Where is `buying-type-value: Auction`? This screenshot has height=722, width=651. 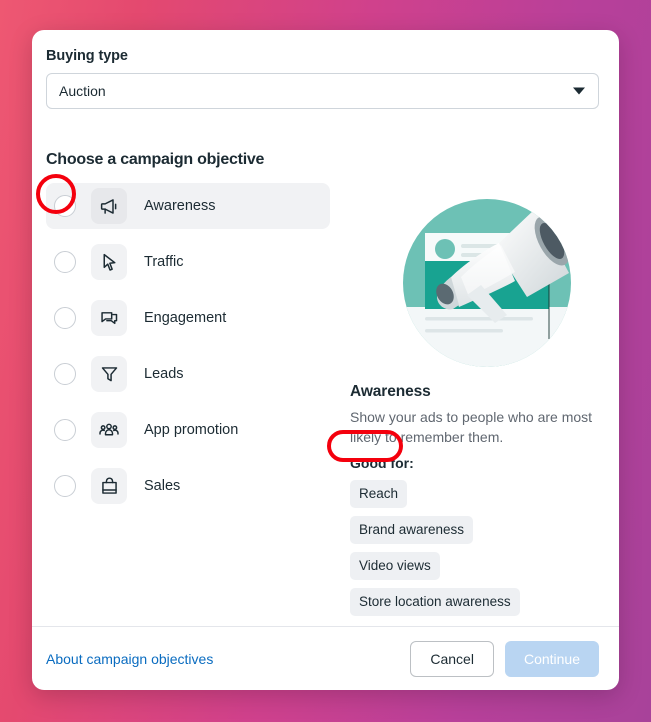
buying-type-value: Auction is located at coordinates (82, 91).